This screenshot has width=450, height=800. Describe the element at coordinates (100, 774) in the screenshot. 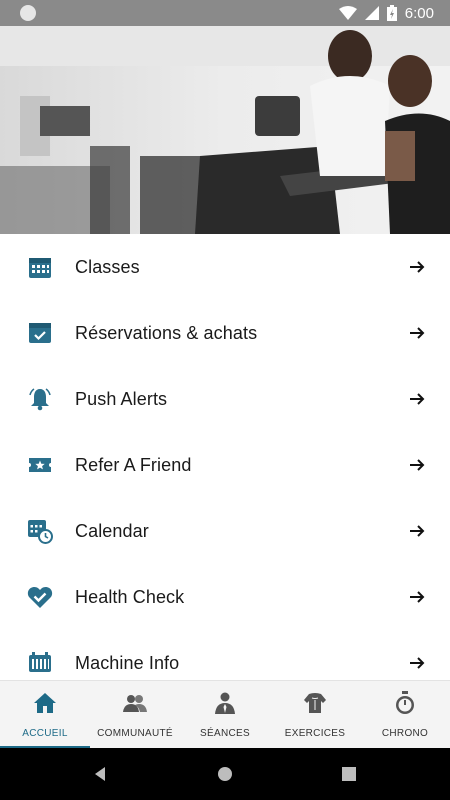

I see `back-icon` at that location.